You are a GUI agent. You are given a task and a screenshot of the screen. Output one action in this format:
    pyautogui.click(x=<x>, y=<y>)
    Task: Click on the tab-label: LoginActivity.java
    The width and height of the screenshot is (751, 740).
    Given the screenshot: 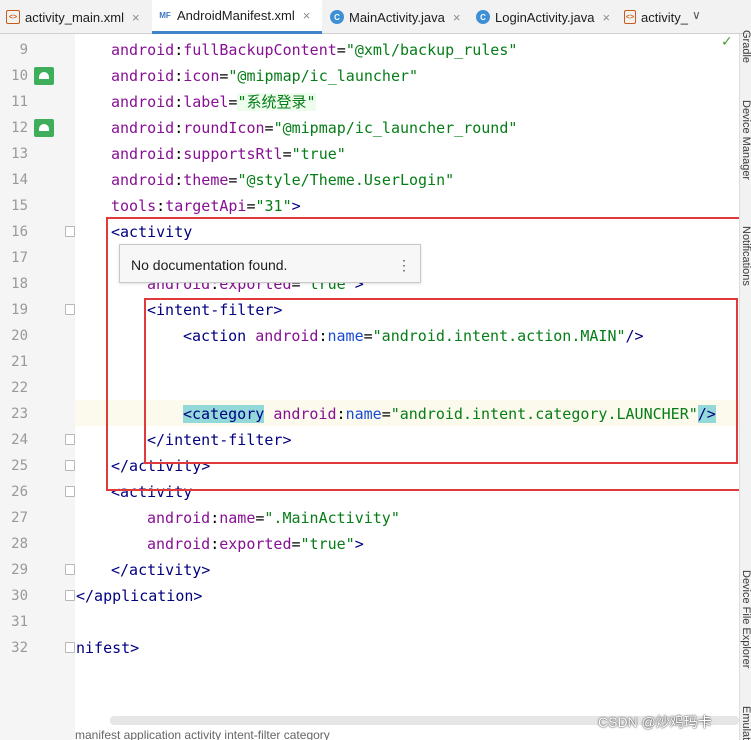 What is the action you would take?
    pyautogui.click(x=545, y=17)
    